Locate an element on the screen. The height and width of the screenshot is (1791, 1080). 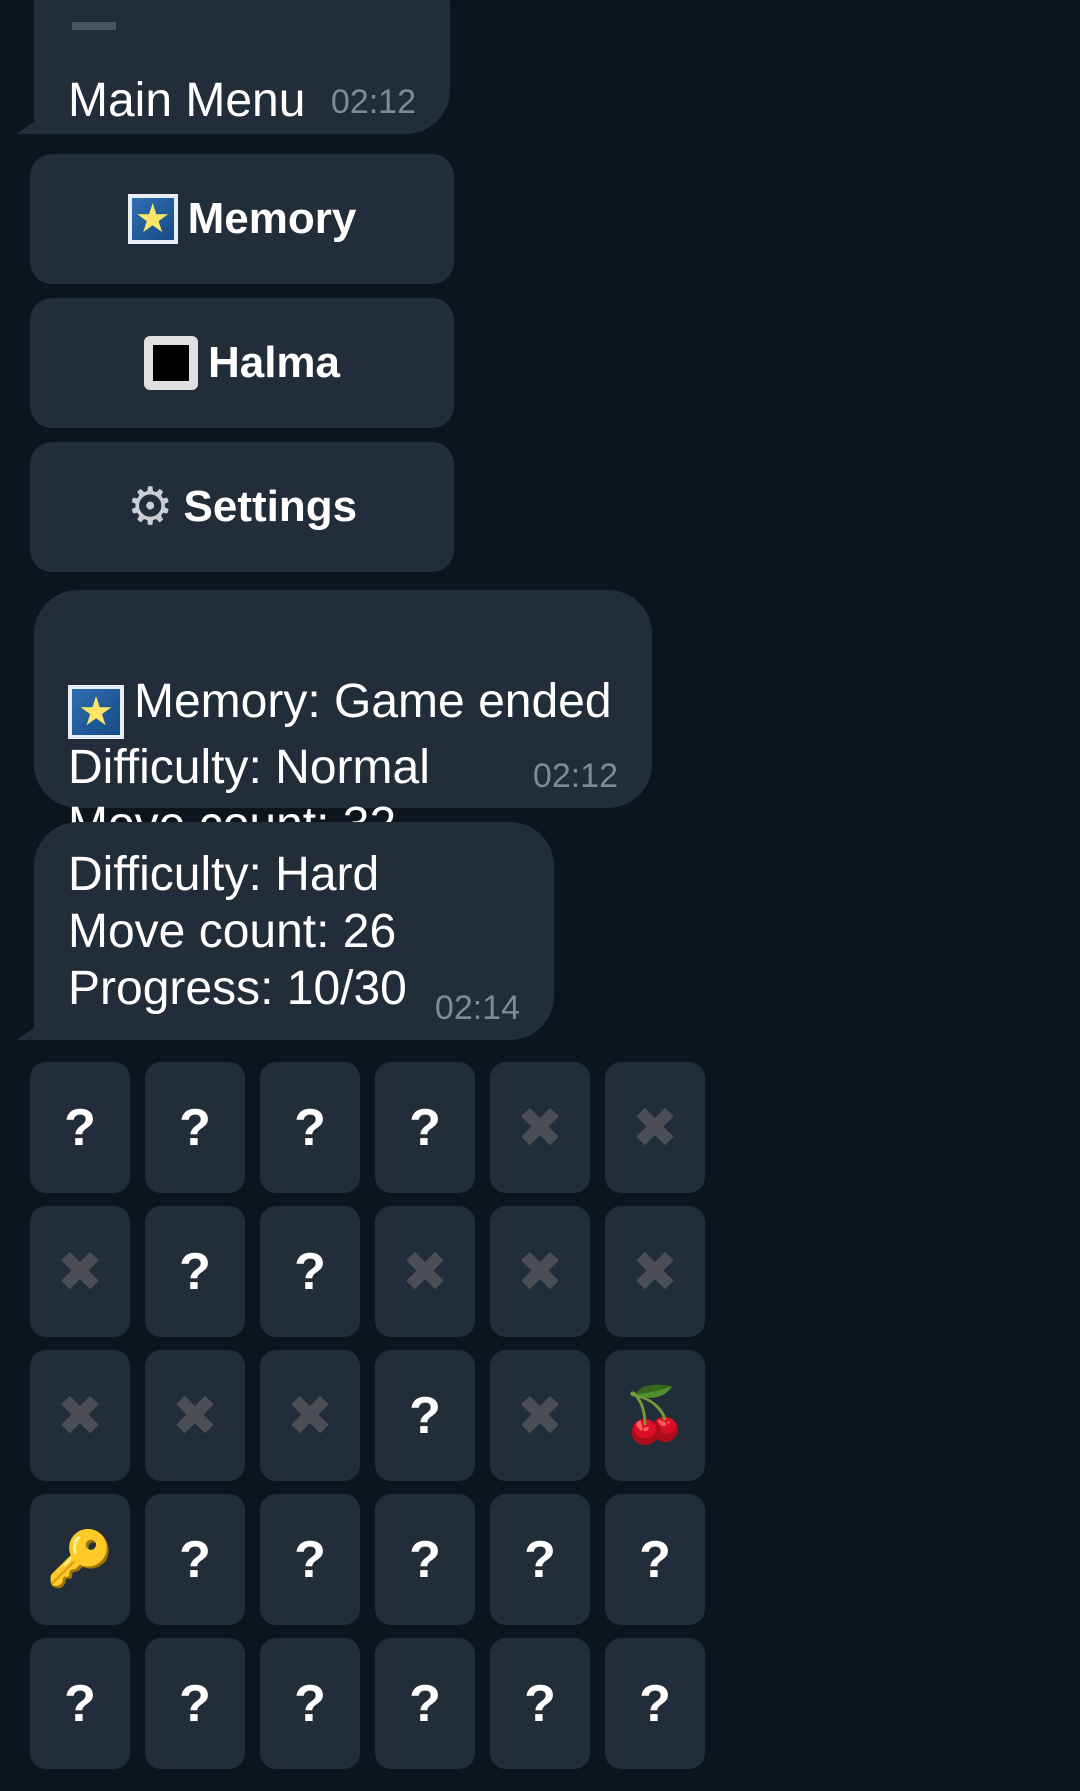
progress-line: Progress: 10/30 is located at coordinates (237, 988).